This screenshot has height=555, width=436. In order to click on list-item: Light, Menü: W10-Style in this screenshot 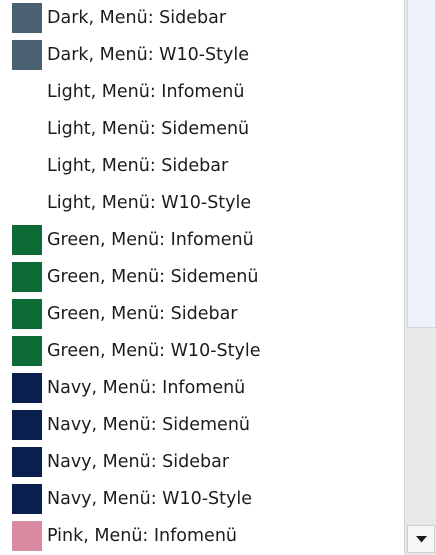, I will do `click(202, 203)`.